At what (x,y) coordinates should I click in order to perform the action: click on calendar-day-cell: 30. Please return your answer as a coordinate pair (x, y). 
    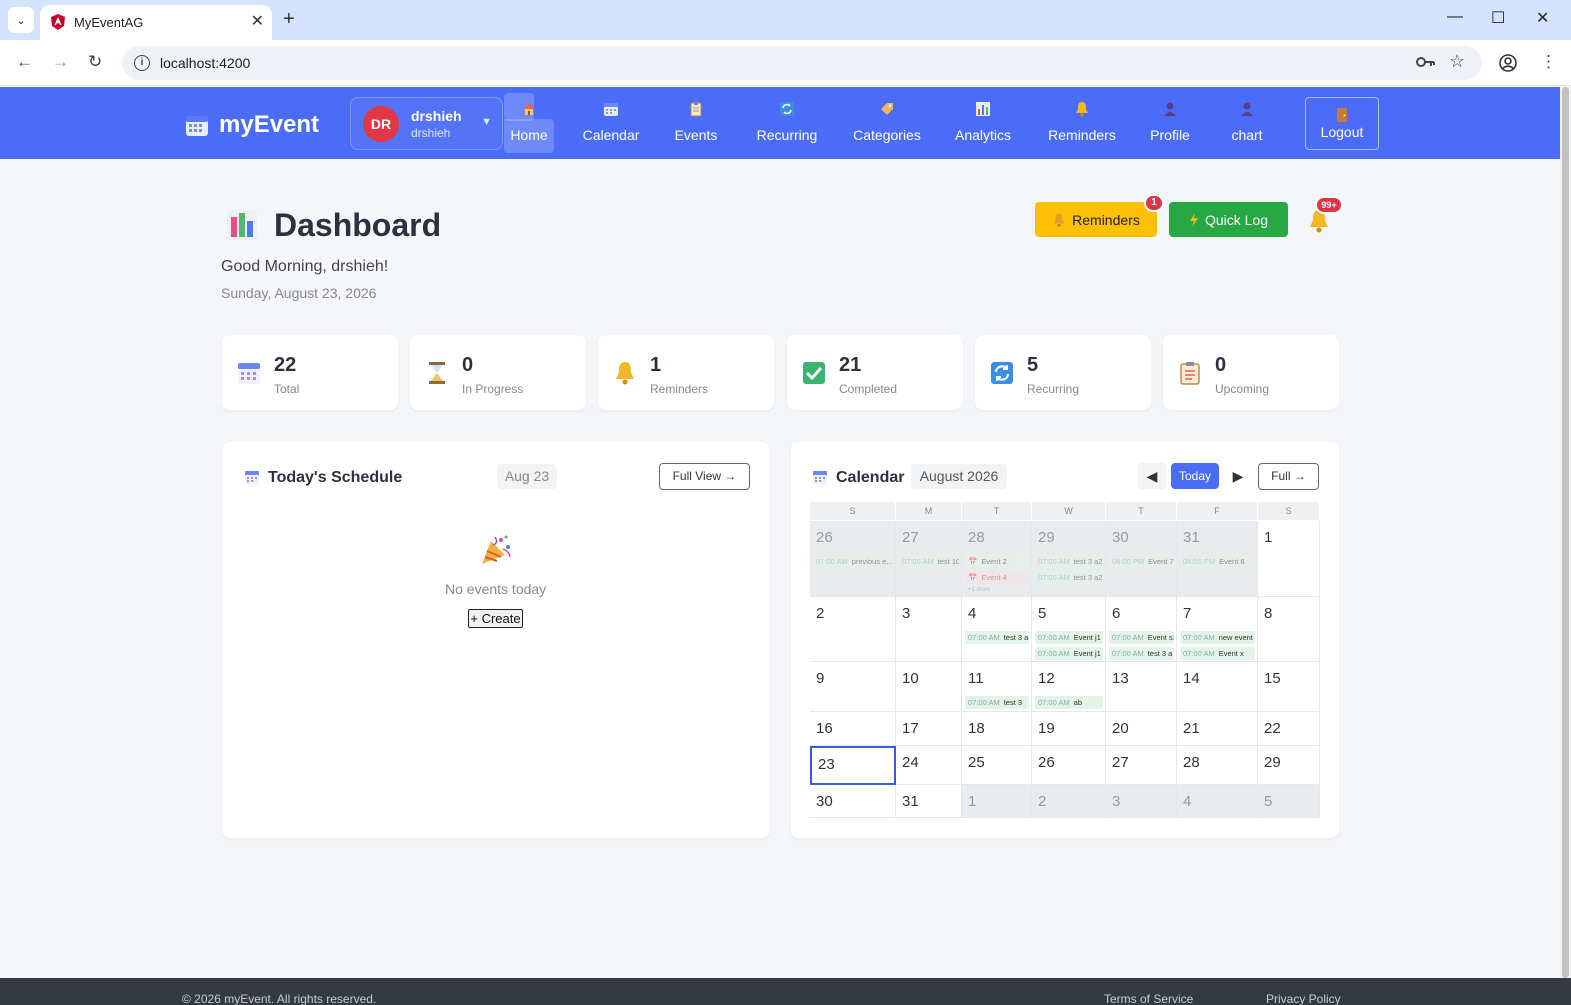
    Looking at the image, I should click on (853, 801).